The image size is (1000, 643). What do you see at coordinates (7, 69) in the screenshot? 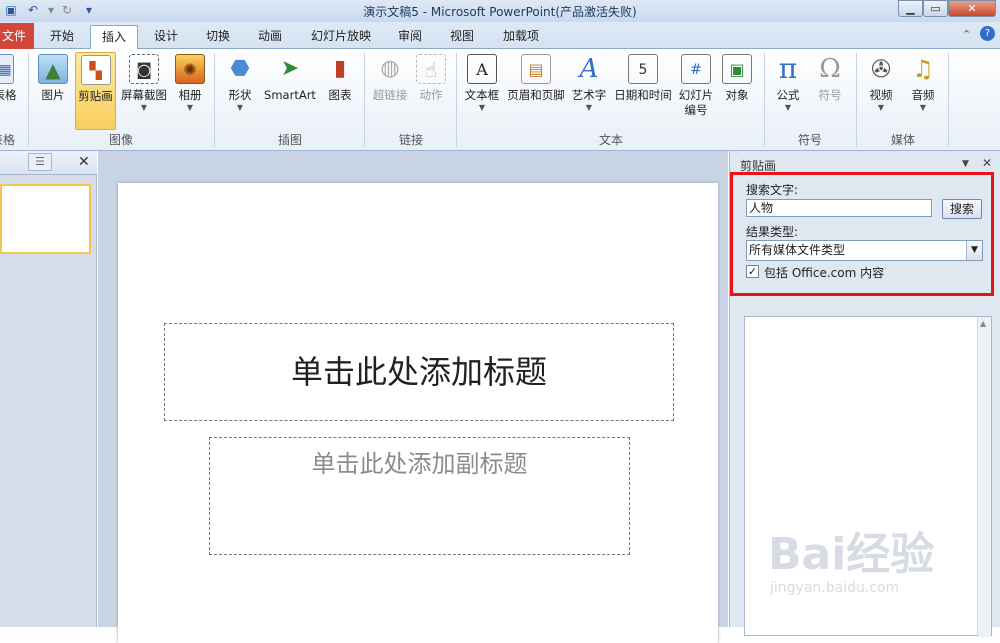
I see `table-icon: ▦` at bounding box center [7, 69].